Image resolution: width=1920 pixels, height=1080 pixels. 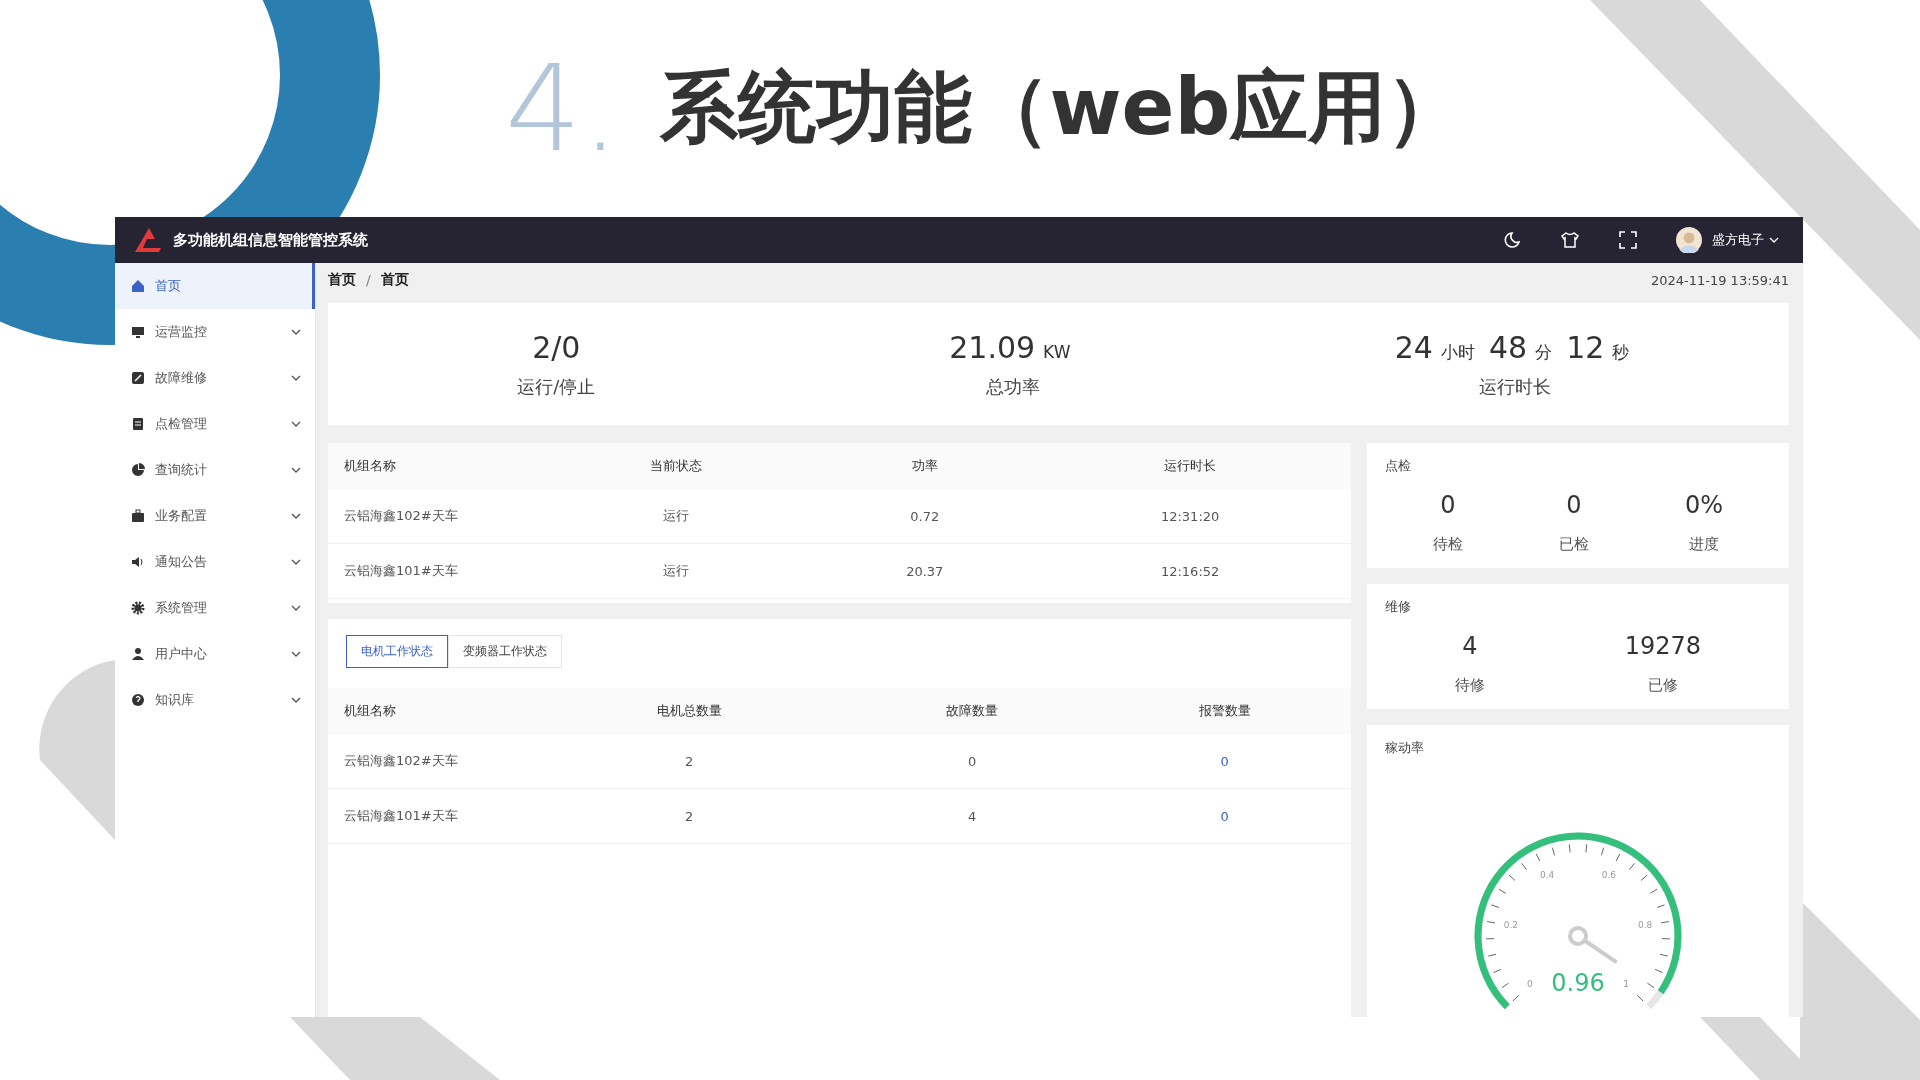 I want to click on sidebar-item: 运营监控, so click(x=215, y=332).